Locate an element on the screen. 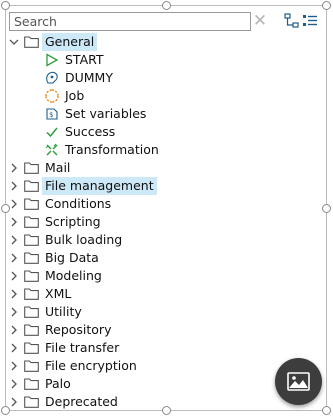 The height and width of the screenshot is (416, 333). resize-handle-right is located at coordinates (326, 208).